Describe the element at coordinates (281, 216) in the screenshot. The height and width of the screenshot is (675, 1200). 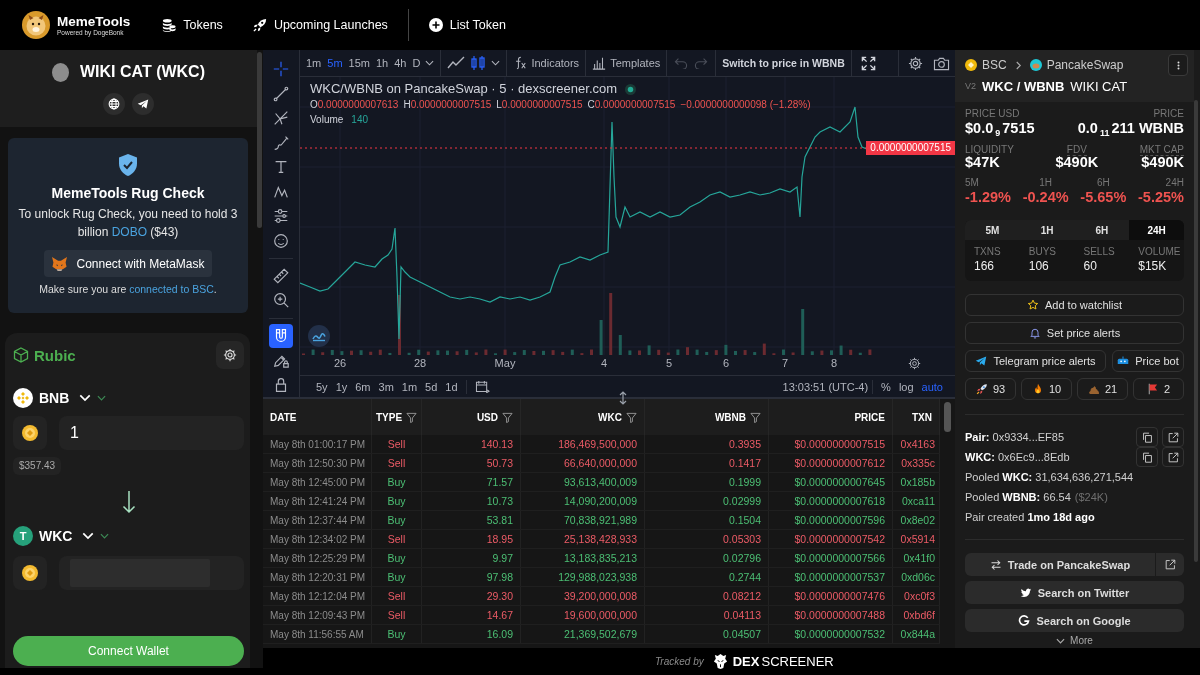
I see `sliders-icon` at that location.